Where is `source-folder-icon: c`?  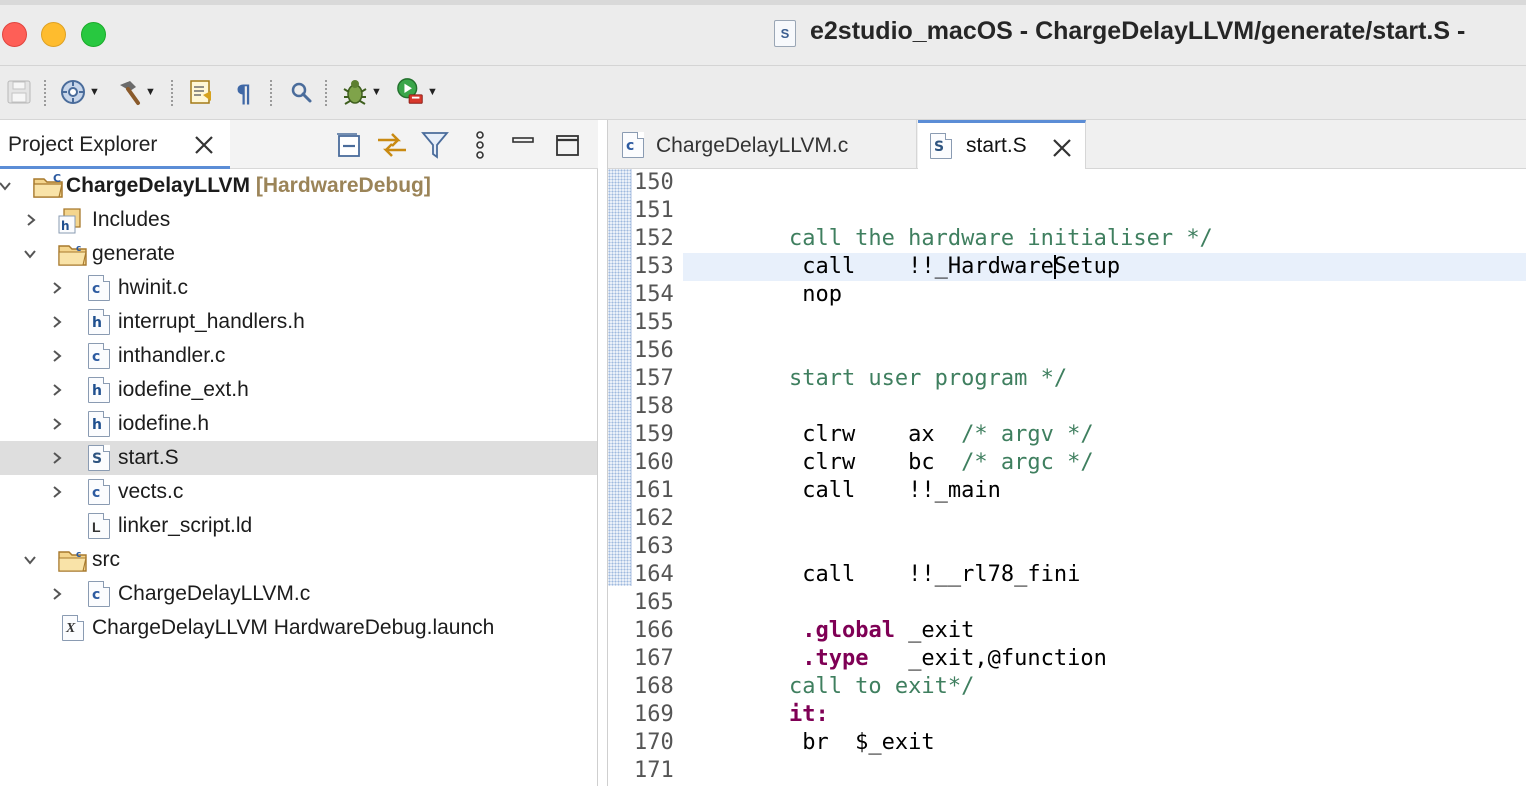 source-folder-icon: c is located at coordinates (72, 255).